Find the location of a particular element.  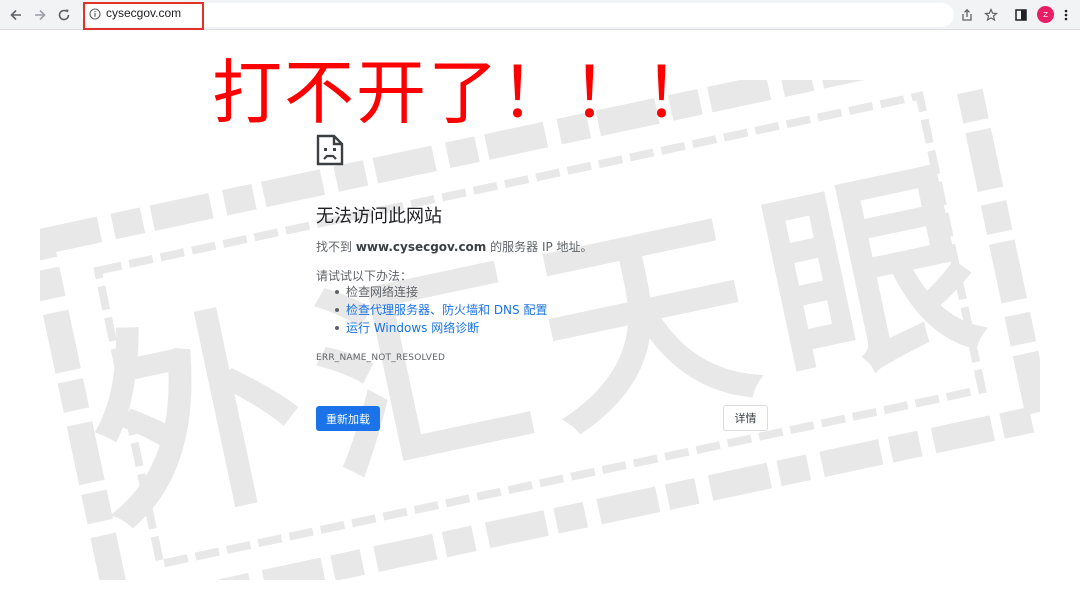

share-button is located at coordinates (967, 15).